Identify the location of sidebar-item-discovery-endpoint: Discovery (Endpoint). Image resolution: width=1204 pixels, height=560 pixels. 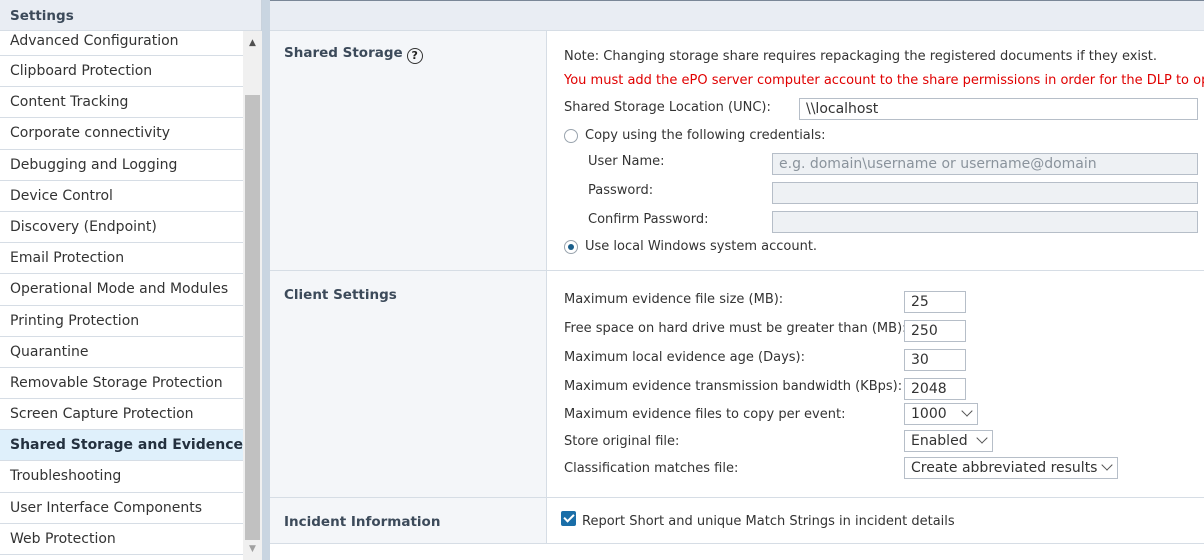
(121, 228).